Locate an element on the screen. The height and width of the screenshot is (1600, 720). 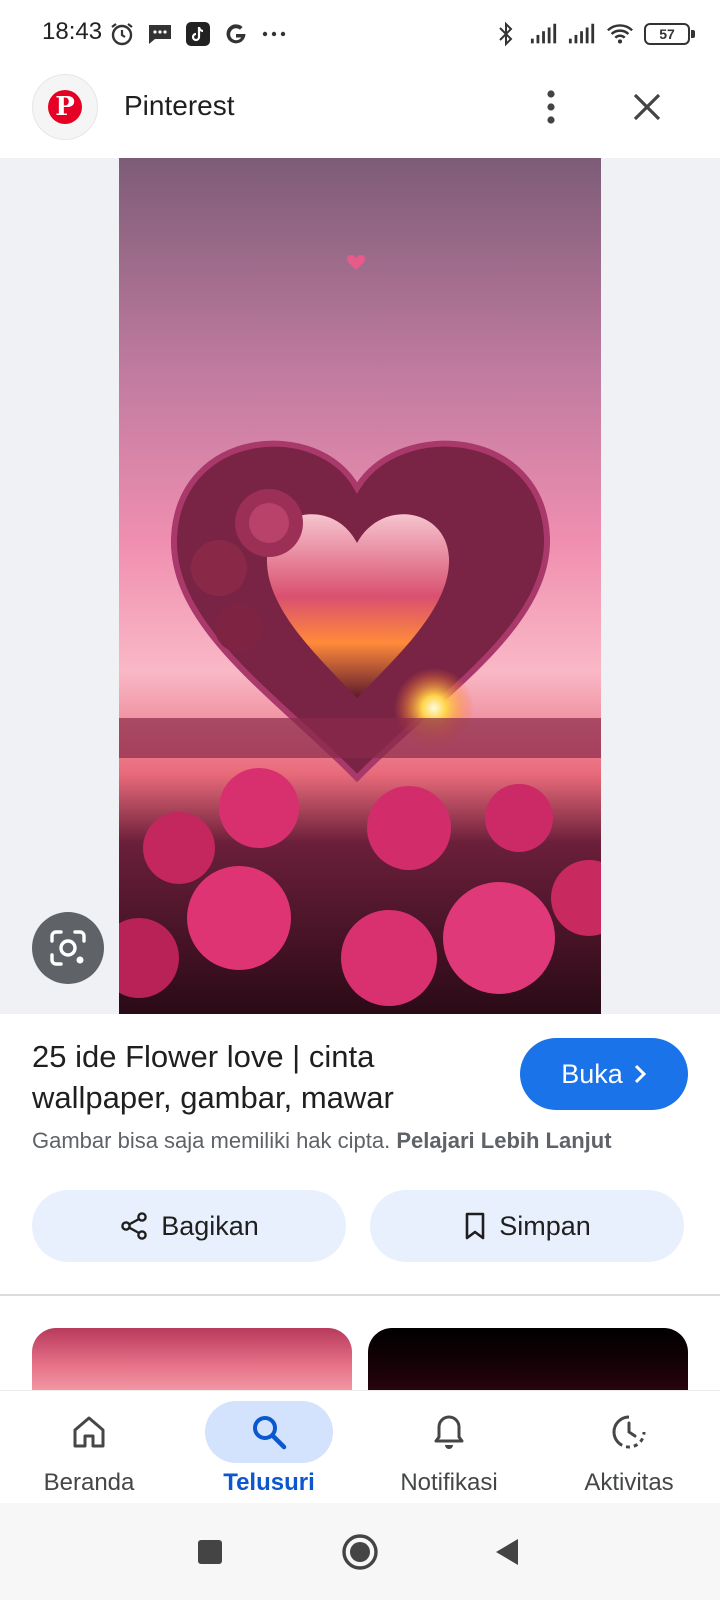
bell-icon is located at coordinates (449, 1432).